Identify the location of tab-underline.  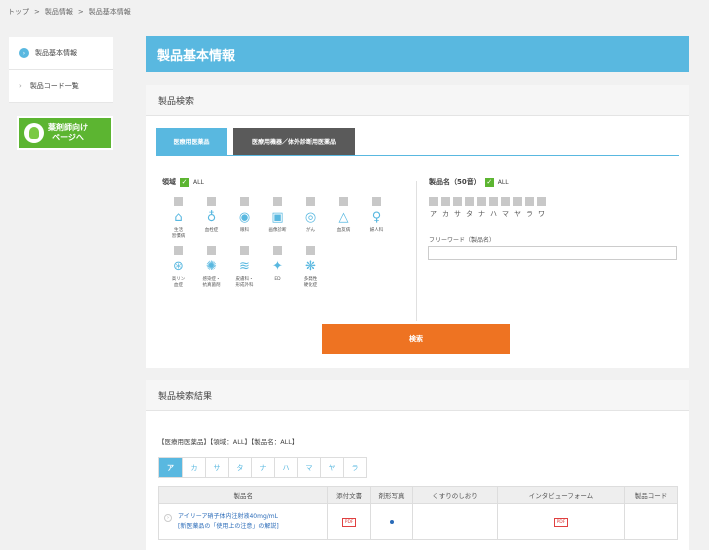
(417, 155).